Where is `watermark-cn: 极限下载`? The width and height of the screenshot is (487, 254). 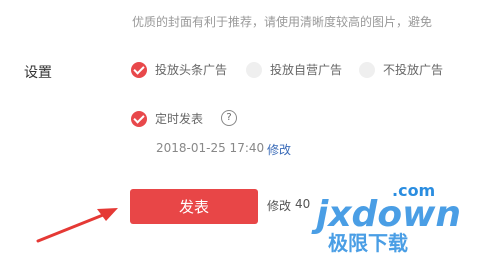
watermark-cn: 极限下载 is located at coordinates (368, 242).